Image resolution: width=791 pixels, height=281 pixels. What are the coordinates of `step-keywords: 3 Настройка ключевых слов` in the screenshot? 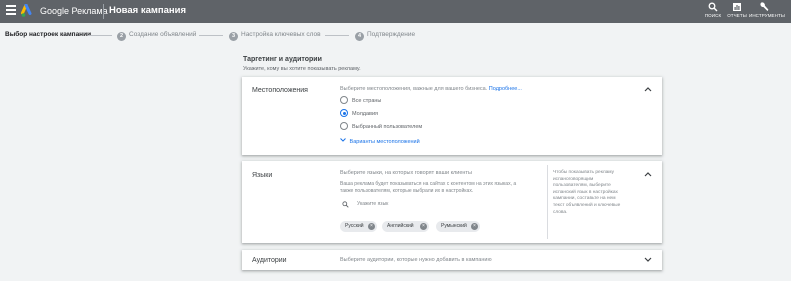 It's located at (275, 36).